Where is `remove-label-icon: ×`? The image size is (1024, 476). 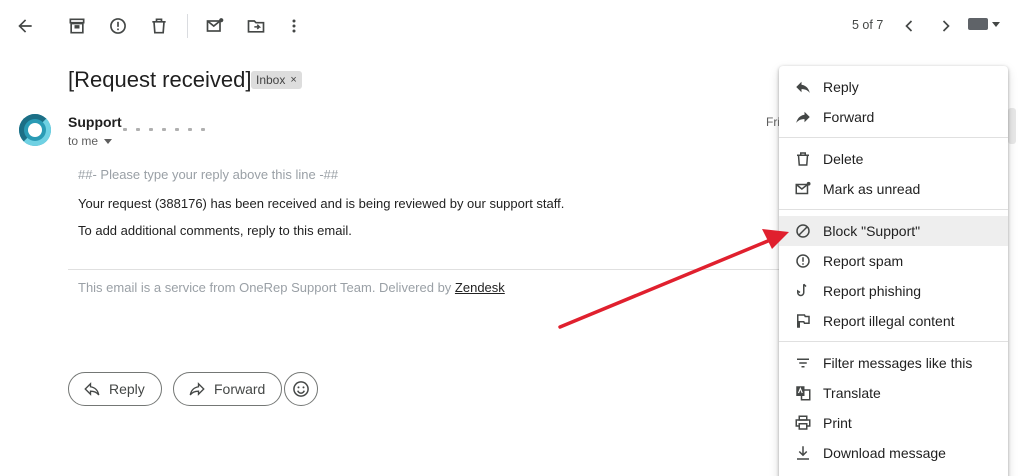 remove-label-icon: × is located at coordinates (293, 80).